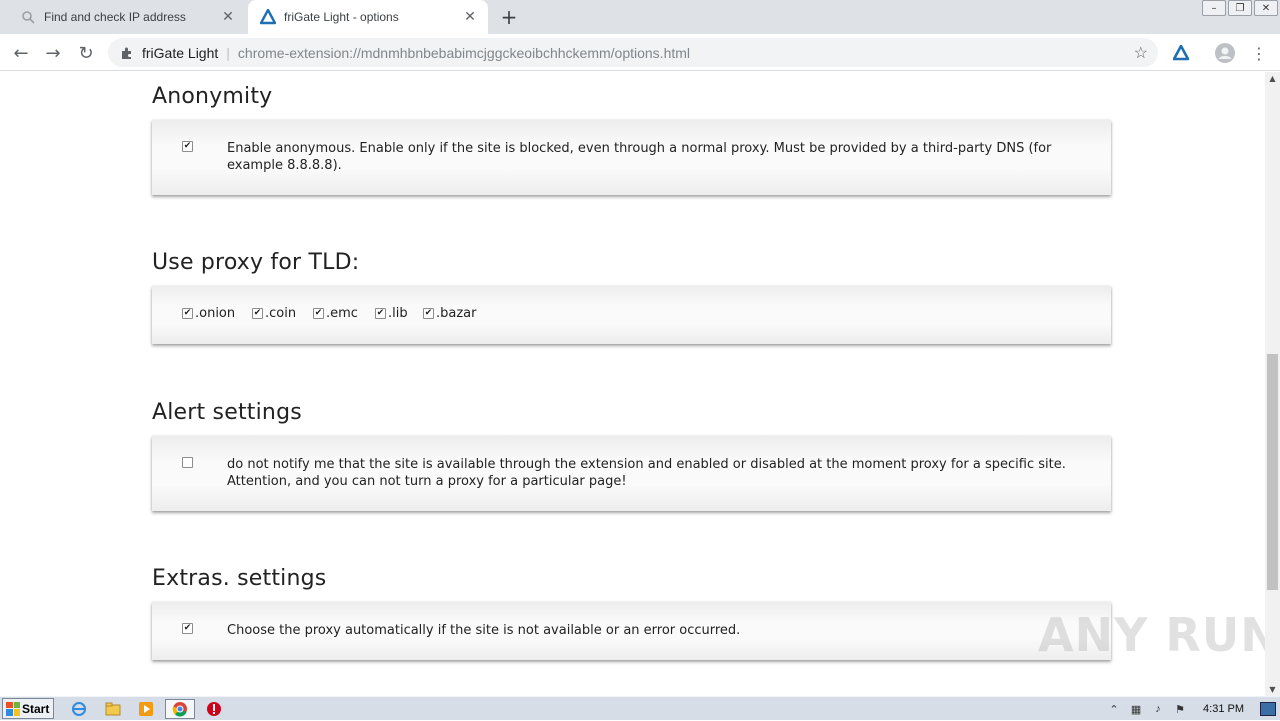  I want to click on tab-title: Find and check IP address, so click(115, 17).